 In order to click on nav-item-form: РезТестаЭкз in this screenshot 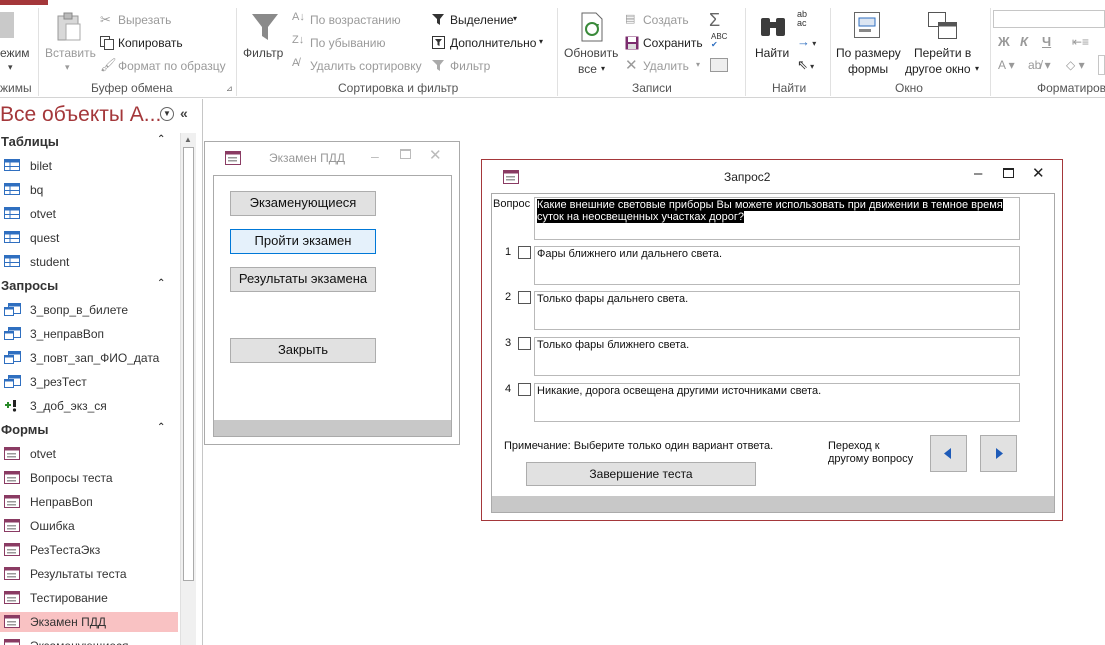, I will do `click(89, 550)`.